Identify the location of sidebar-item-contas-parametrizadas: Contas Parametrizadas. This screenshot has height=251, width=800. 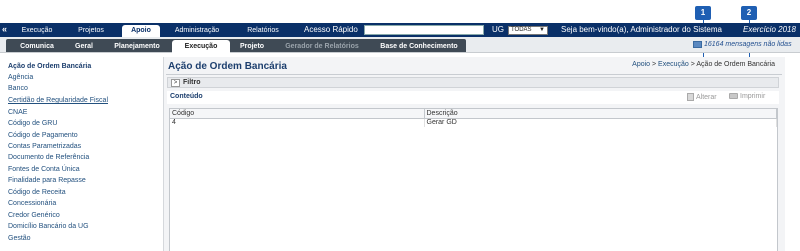
(44, 146).